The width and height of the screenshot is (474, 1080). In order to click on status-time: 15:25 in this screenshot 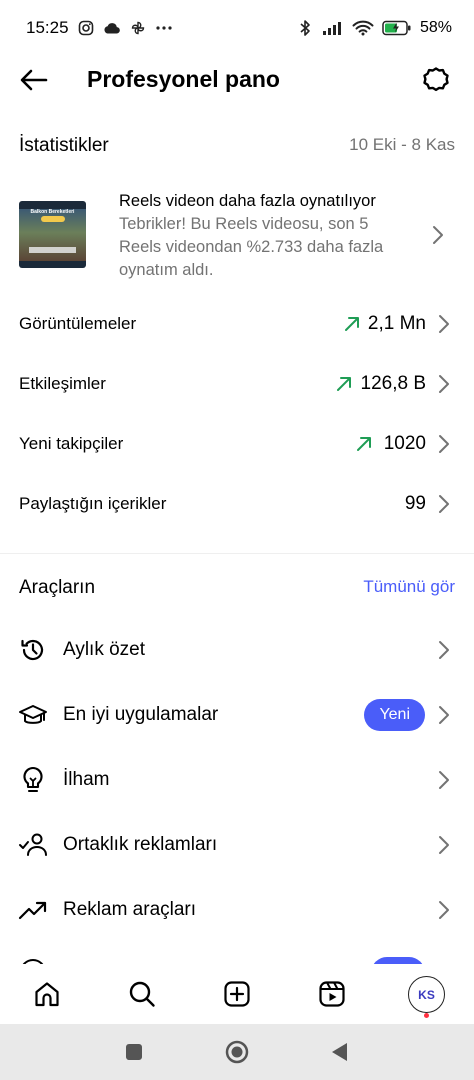, I will do `click(47, 27)`.